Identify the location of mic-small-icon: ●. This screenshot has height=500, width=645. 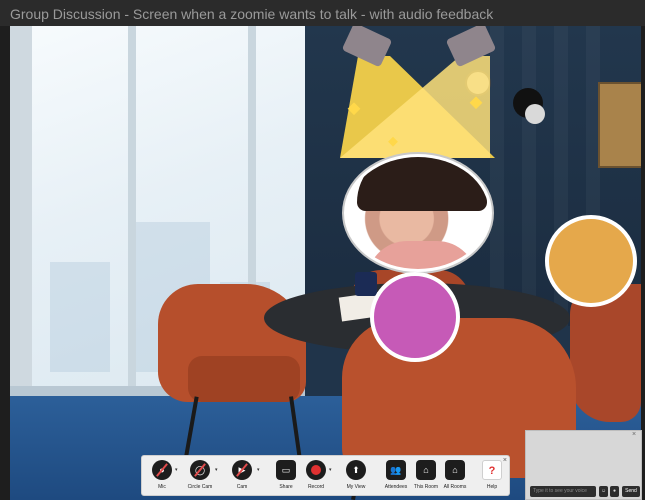
(614, 491).